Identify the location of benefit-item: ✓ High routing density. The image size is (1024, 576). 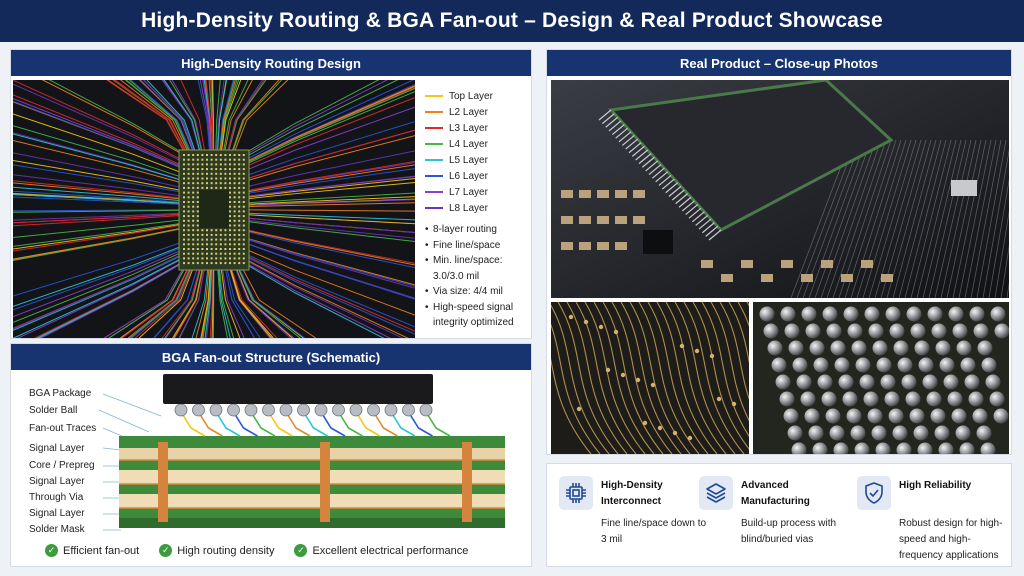
(216, 550).